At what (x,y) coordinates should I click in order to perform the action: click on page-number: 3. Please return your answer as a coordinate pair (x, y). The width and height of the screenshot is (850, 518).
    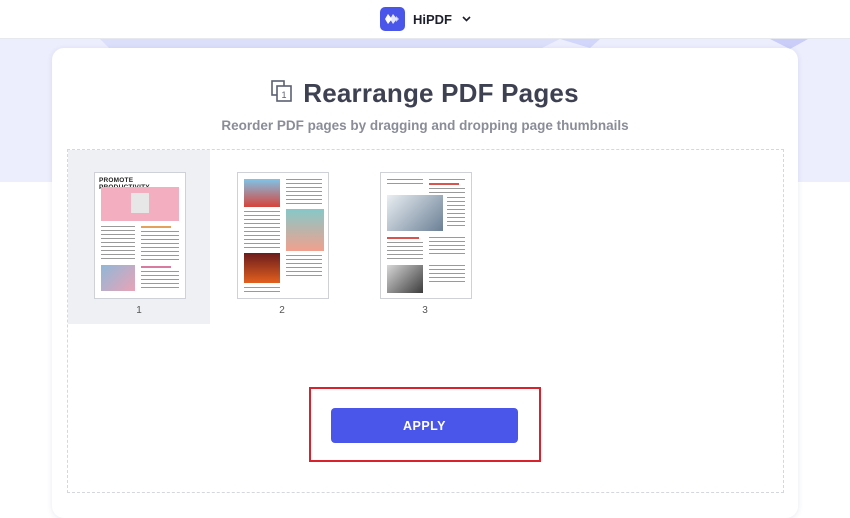
    Looking at the image, I should click on (425, 310).